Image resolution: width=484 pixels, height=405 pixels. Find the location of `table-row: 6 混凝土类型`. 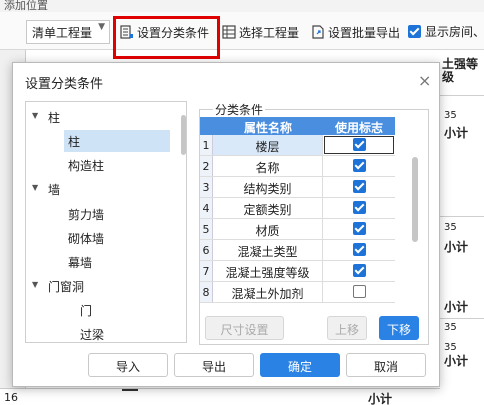

table-row: 6 混凝土类型 is located at coordinates (297, 250).